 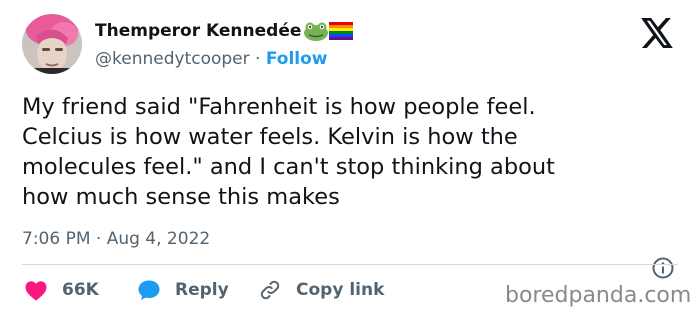 I want to click on avatar-image, so click(x=52, y=44).